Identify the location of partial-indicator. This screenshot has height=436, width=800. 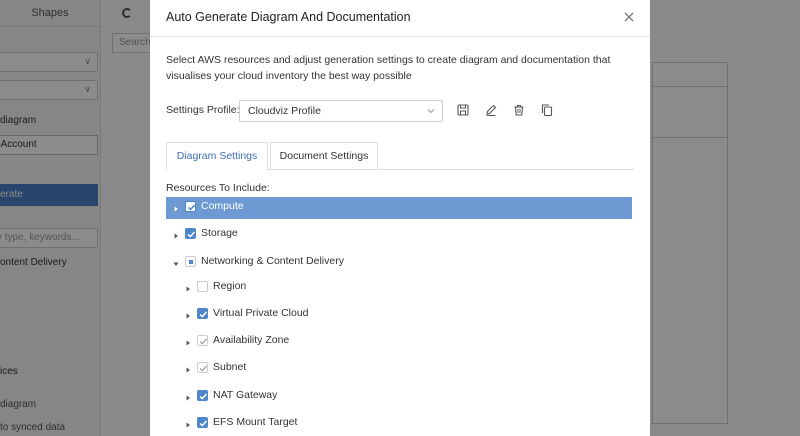
(190, 261).